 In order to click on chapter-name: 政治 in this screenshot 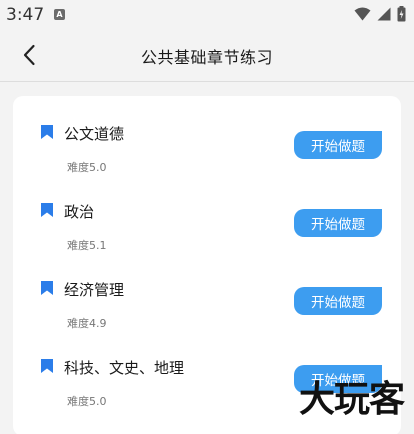, I will do `click(79, 212)`.